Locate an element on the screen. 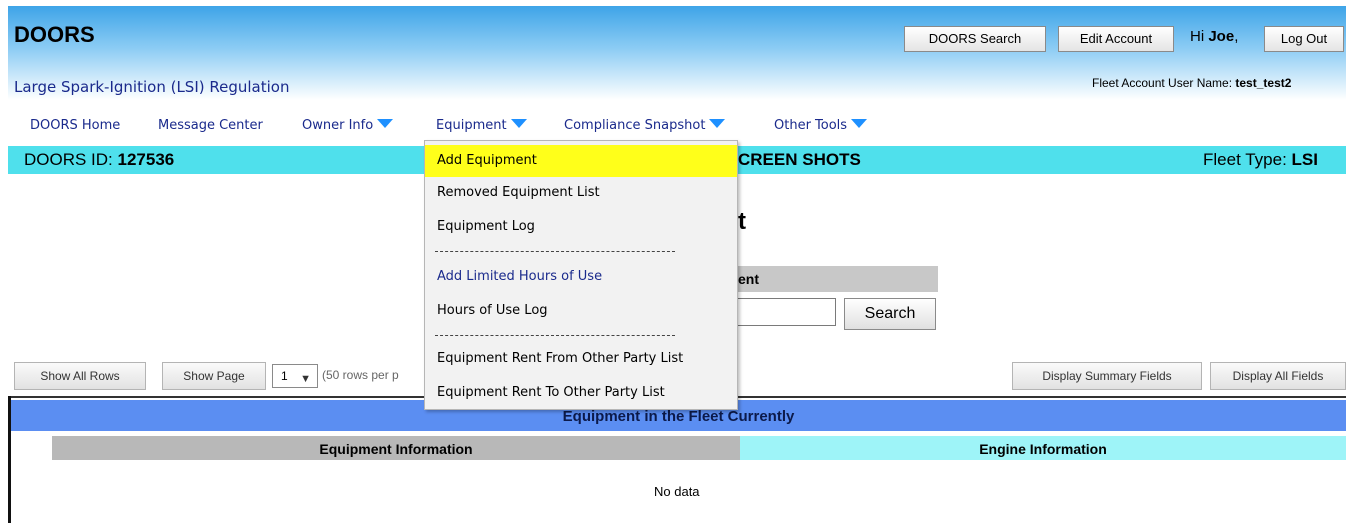 The width and height of the screenshot is (1346, 523). menu-item-add-equipment: Add Equipment is located at coordinates (581, 161).